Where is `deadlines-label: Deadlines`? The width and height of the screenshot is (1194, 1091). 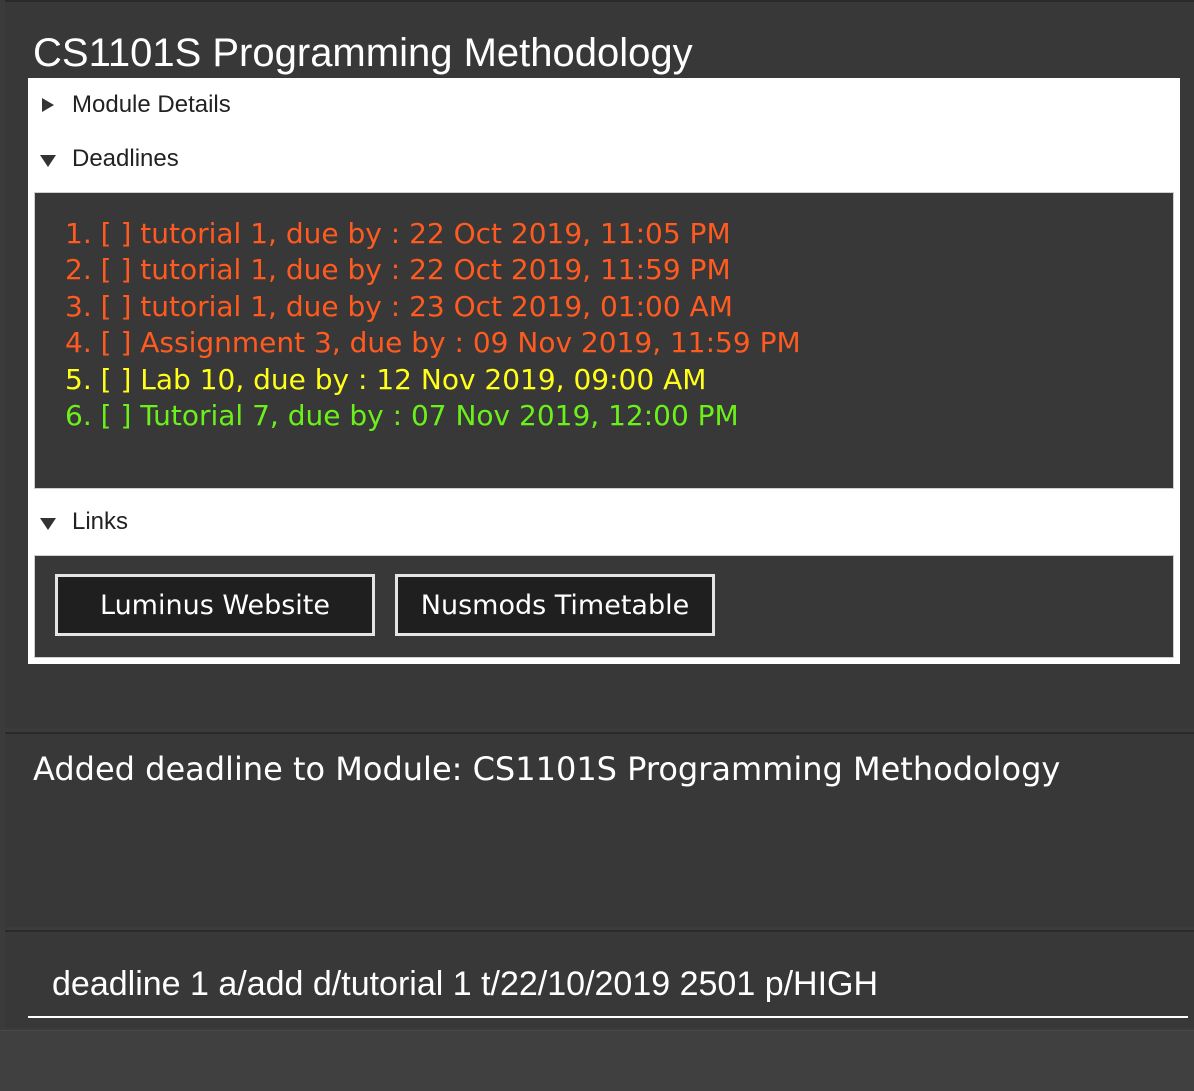
deadlines-label: Deadlines is located at coordinates (125, 158).